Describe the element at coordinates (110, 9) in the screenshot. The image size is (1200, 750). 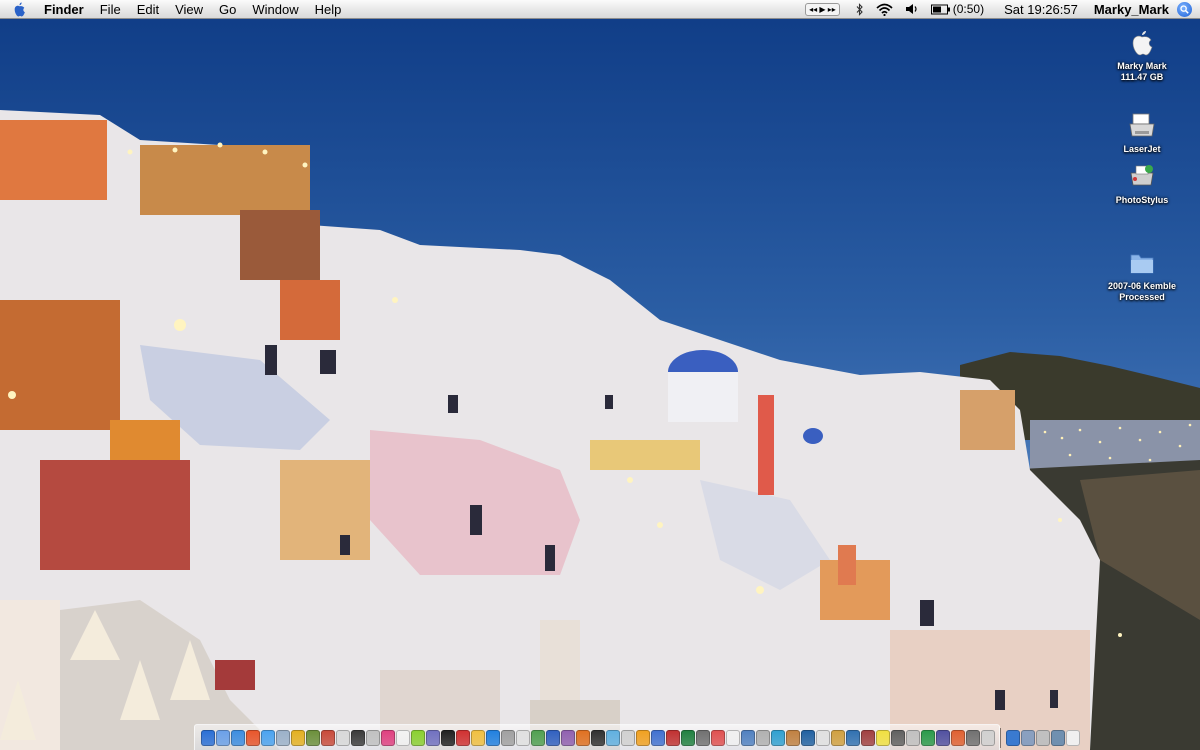
I see `menu-file: File` at that location.